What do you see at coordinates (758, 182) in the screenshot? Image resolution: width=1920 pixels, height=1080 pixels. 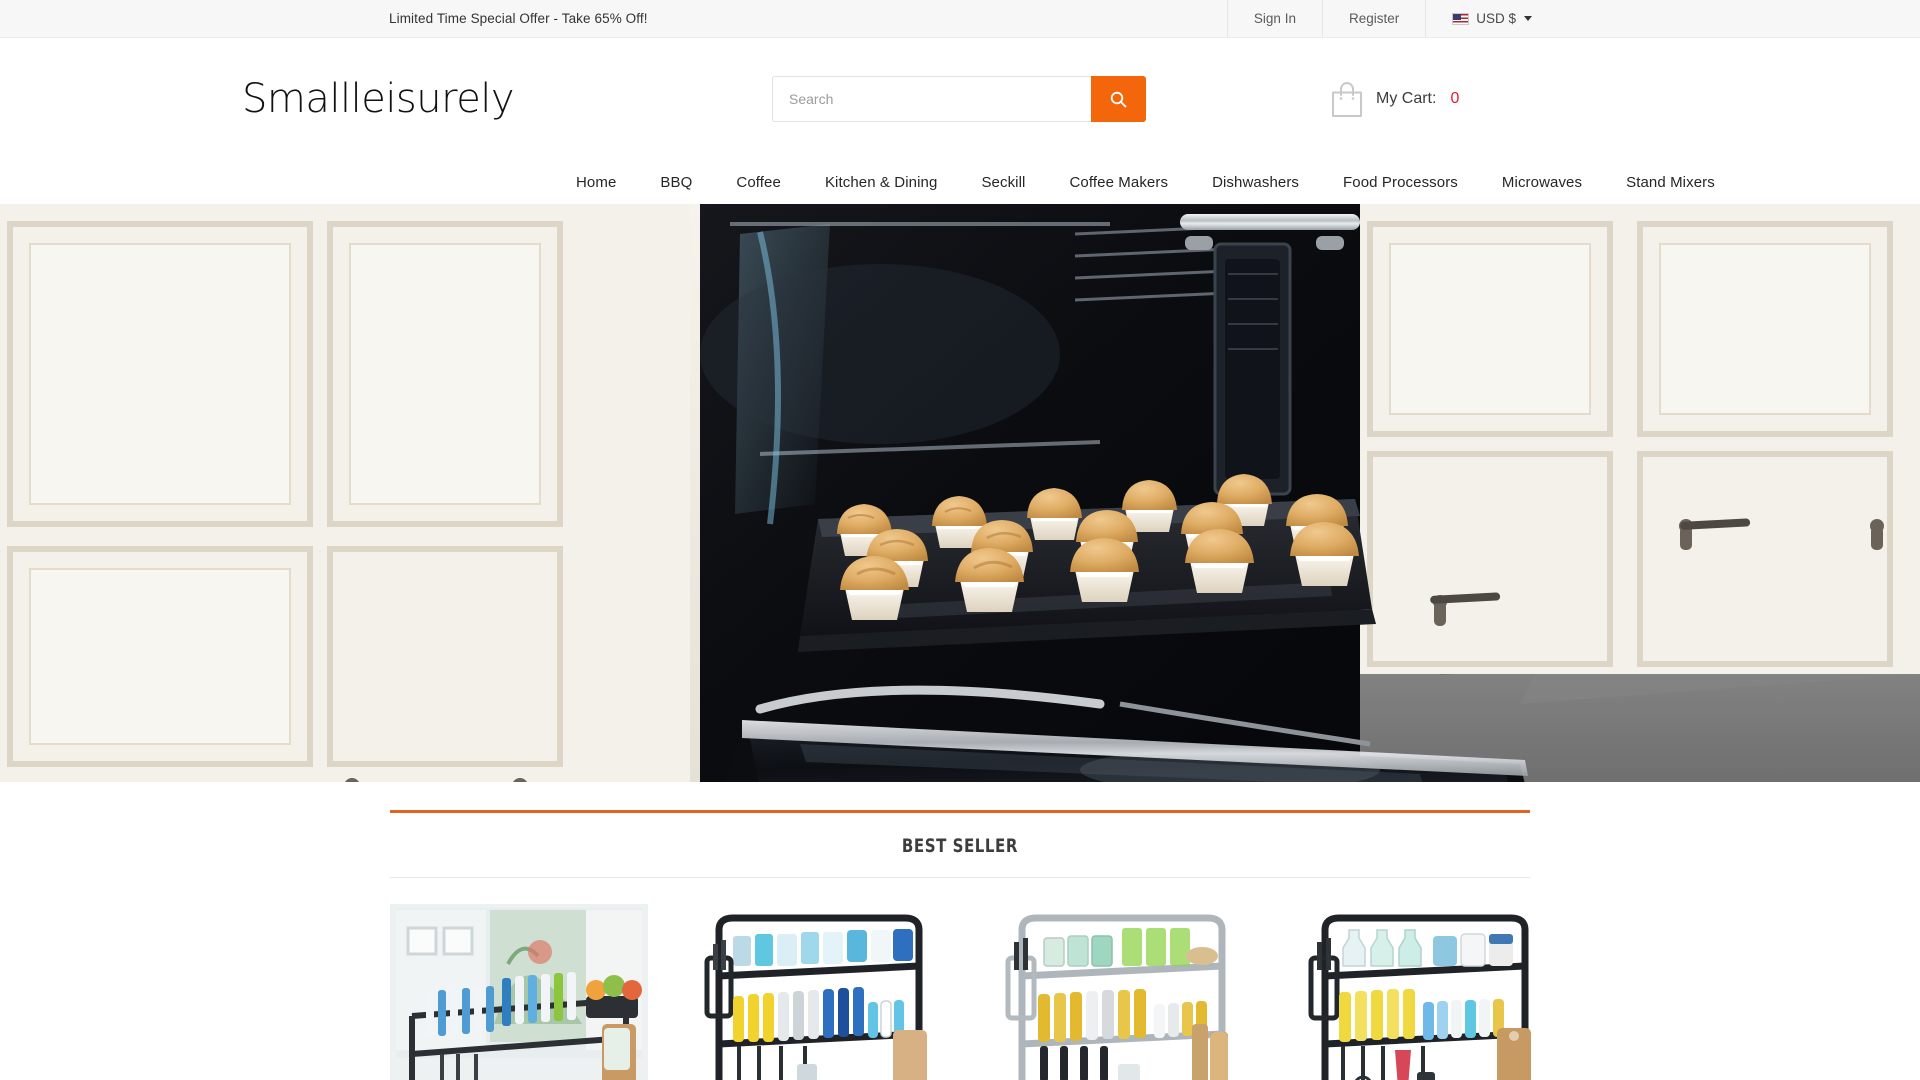 I see `nav-item-coffee: Coffee` at bounding box center [758, 182].